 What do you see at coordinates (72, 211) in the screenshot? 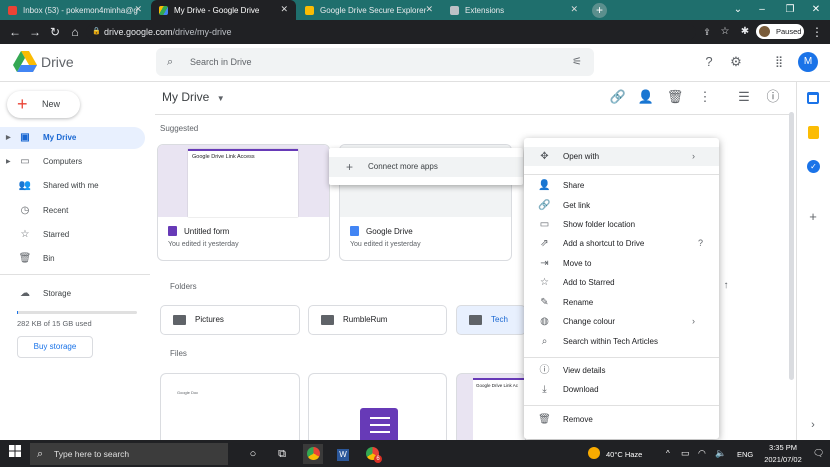
I see `sidebar-item-recent: ◷ Recent` at bounding box center [72, 211].